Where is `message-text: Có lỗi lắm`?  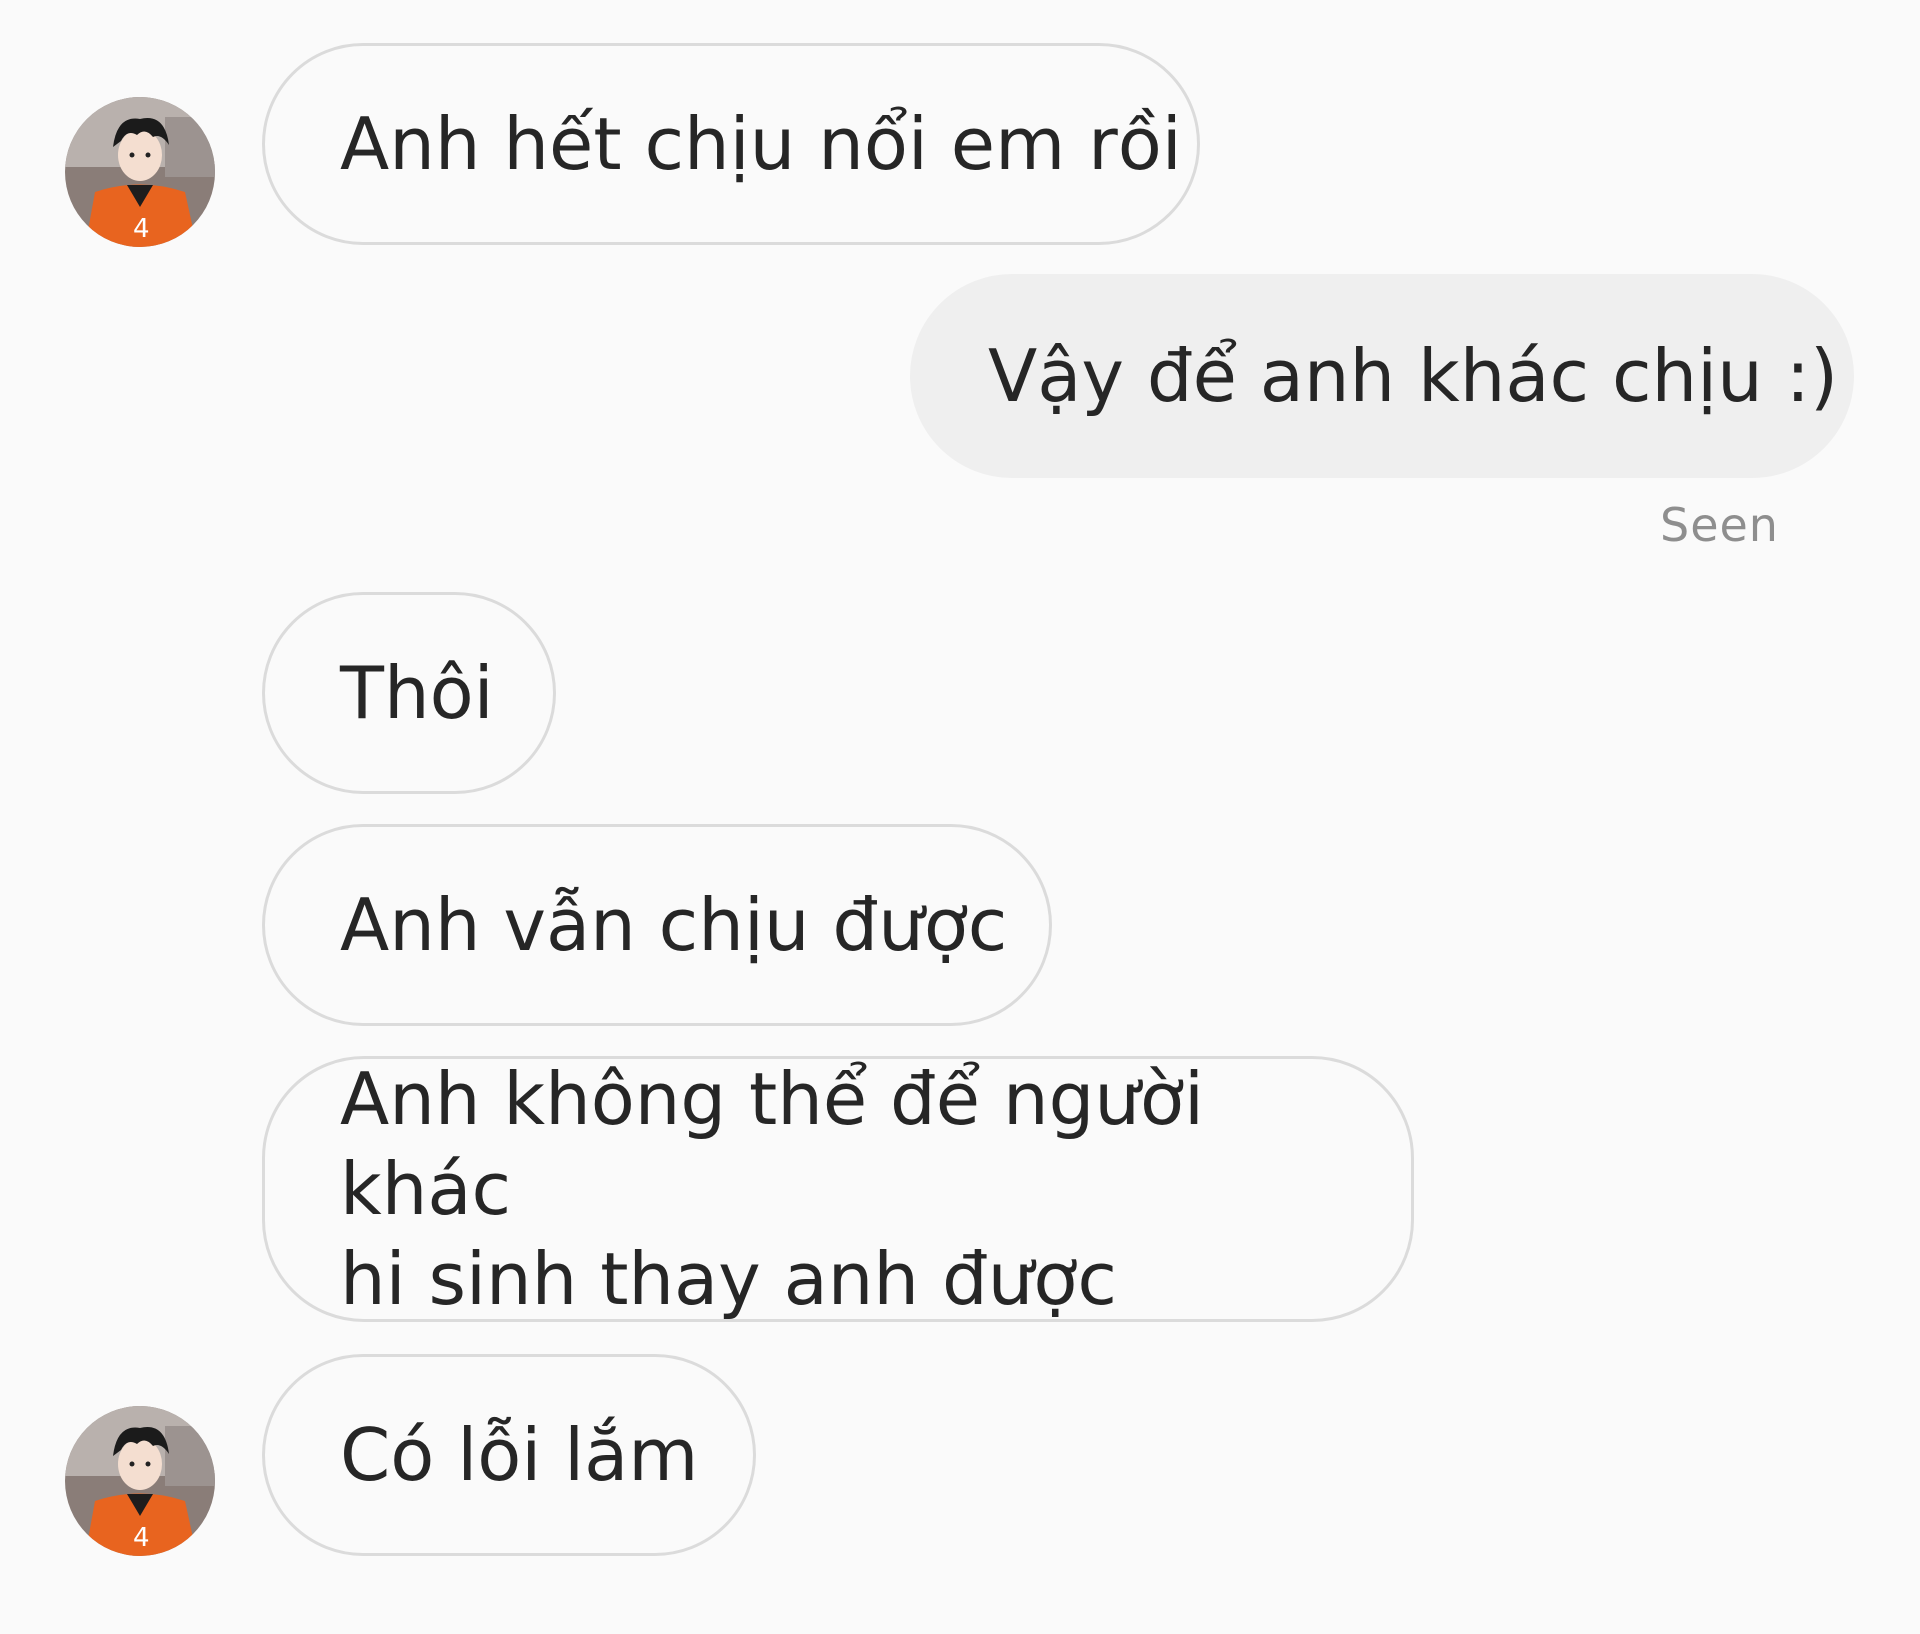
message-text: Có lỗi lắm is located at coordinates (519, 1455).